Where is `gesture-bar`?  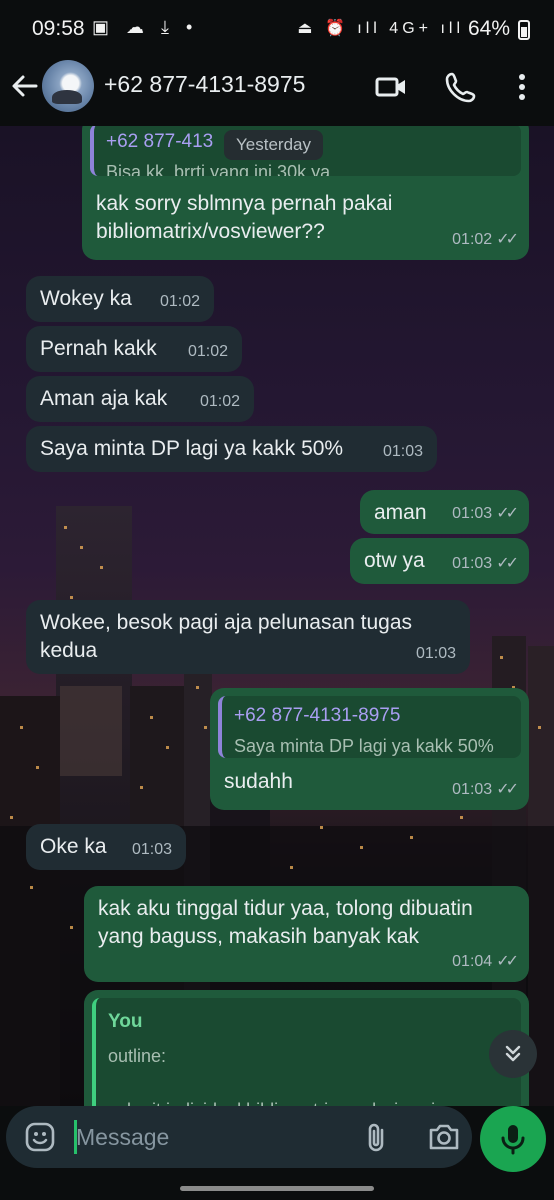
gesture-bar is located at coordinates (277, 1188).